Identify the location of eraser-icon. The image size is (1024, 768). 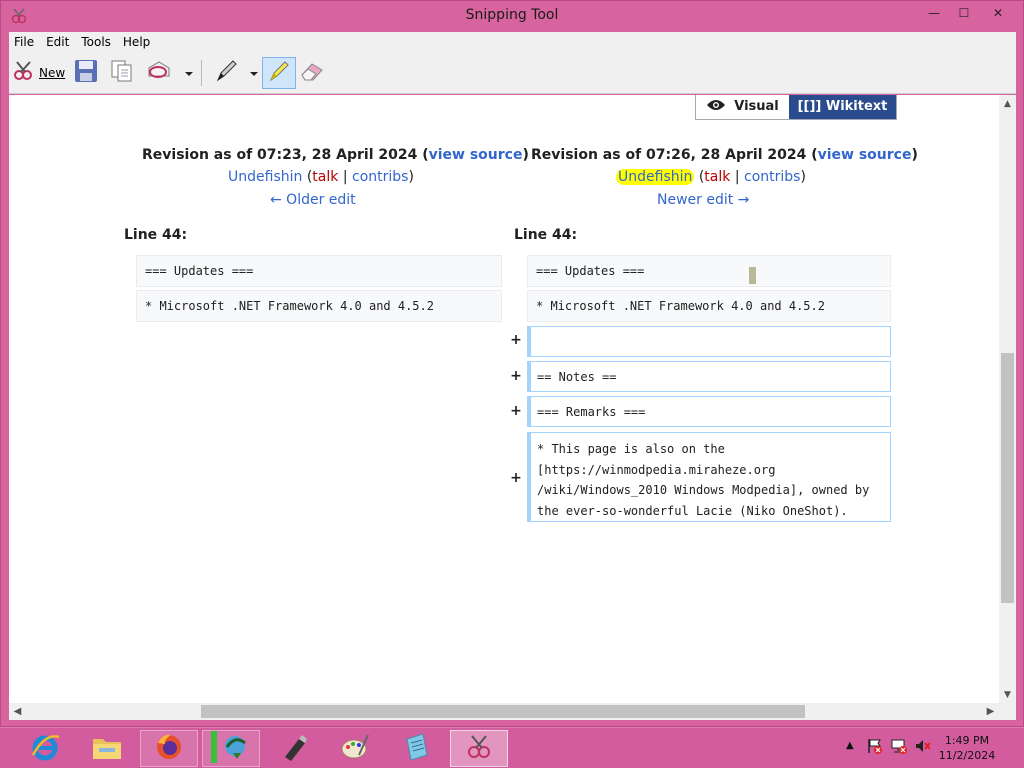
(312, 73).